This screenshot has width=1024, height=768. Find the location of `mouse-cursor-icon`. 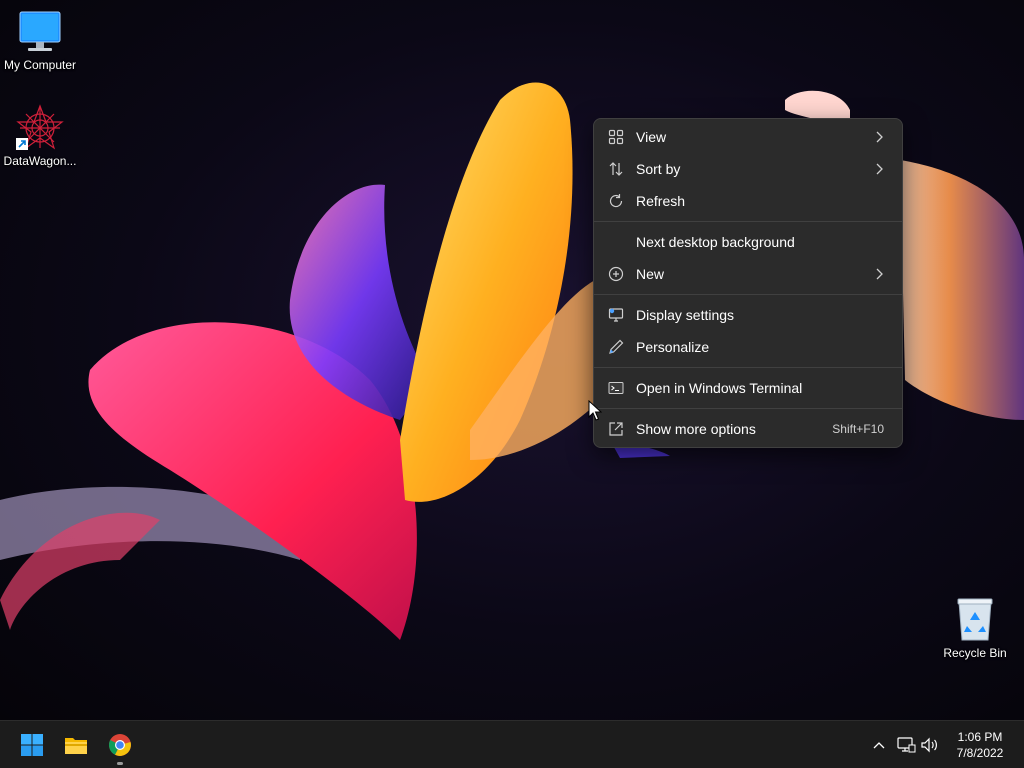

mouse-cursor-icon is located at coordinates (595, 410).